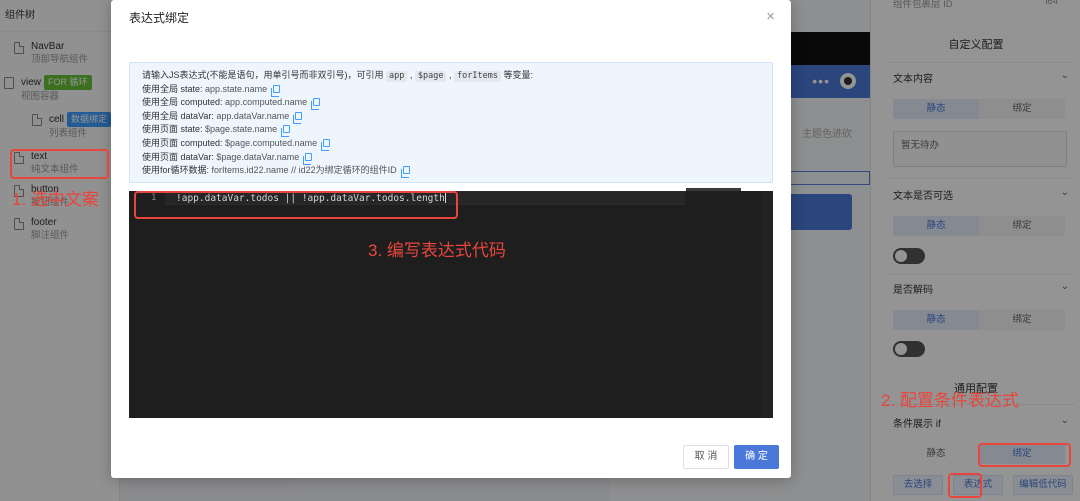 The width and height of the screenshot is (1080, 501). Describe the element at coordinates (437, 250) in the screenshot. I see `annotation-step3: 3. 编写表达式代码` at that location.